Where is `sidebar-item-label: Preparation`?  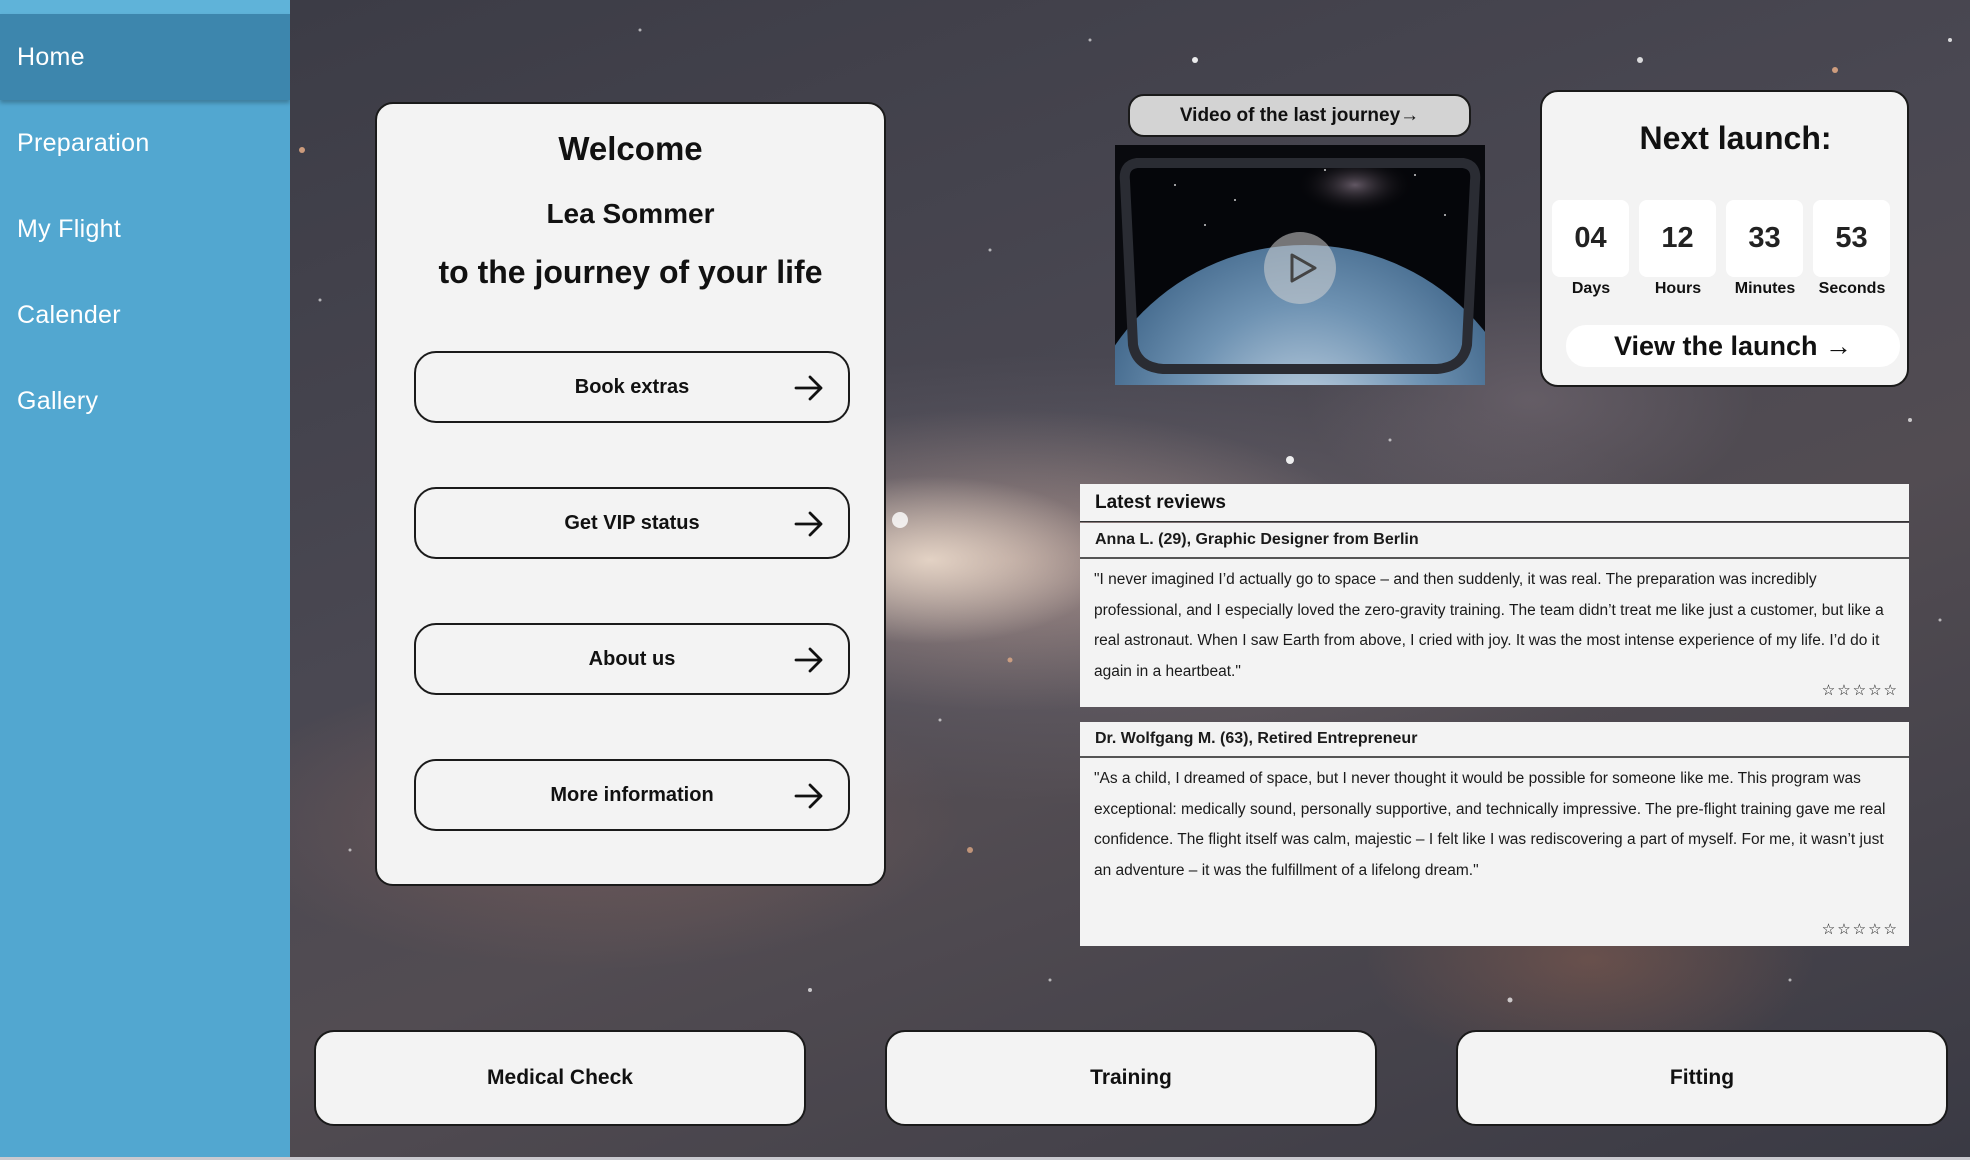 sidebar-item-label: Preparation is located at coordinates (83, 142).